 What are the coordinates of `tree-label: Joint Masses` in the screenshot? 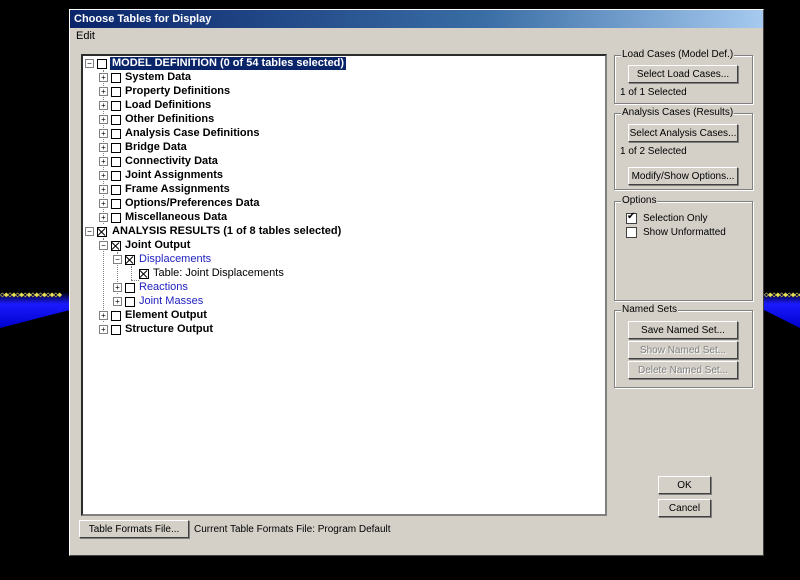 It's located at (171, 301).